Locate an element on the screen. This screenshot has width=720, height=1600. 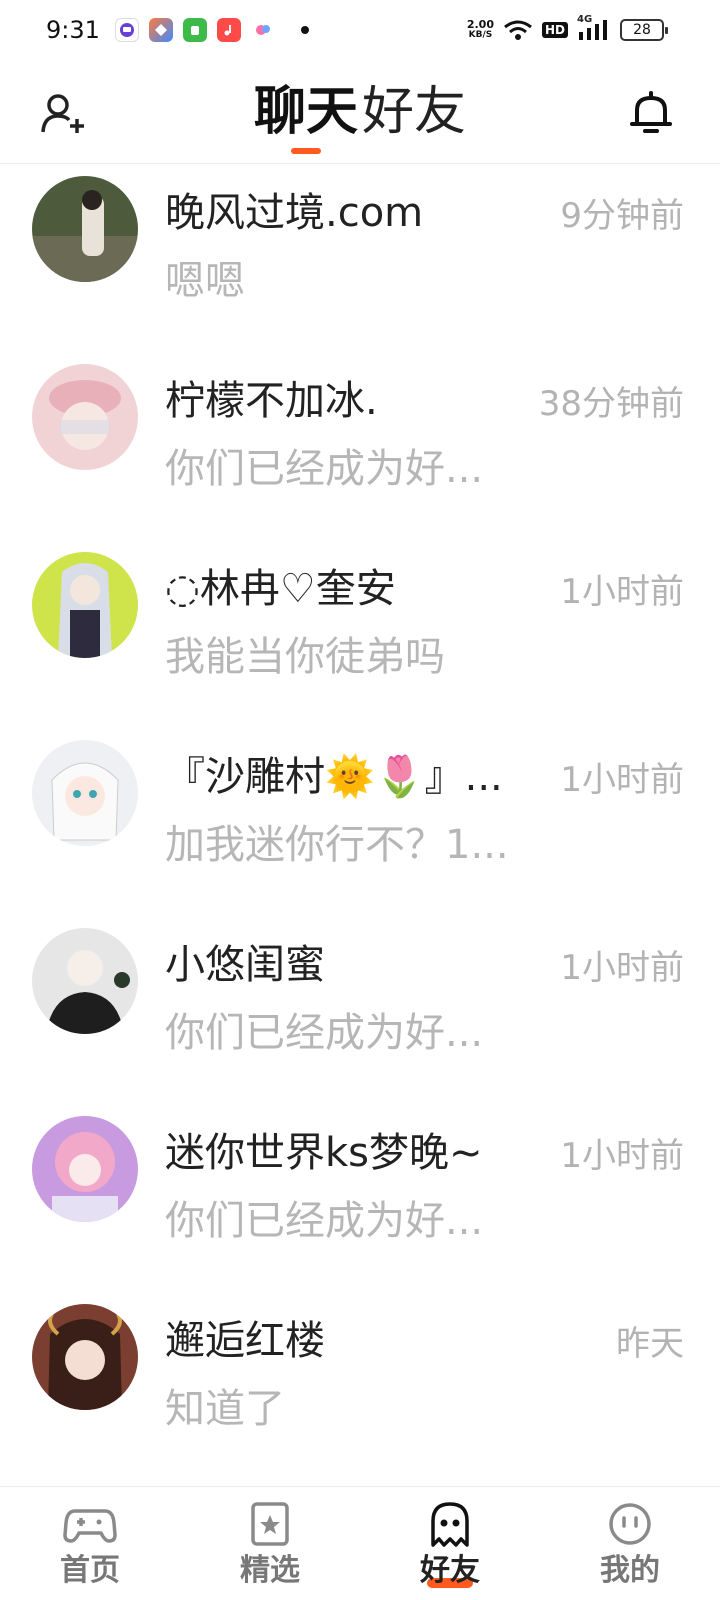
contact-name: ◌林冉♡奎安 is located at coordinates (280, 589).